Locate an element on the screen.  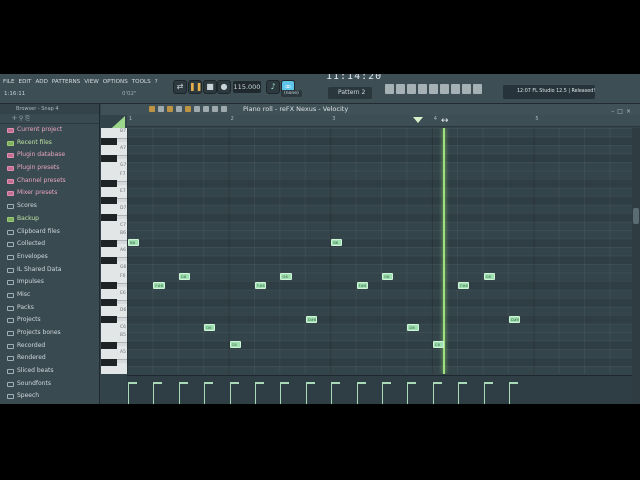
piano-roll-icon is located at coordinates (411, 89).